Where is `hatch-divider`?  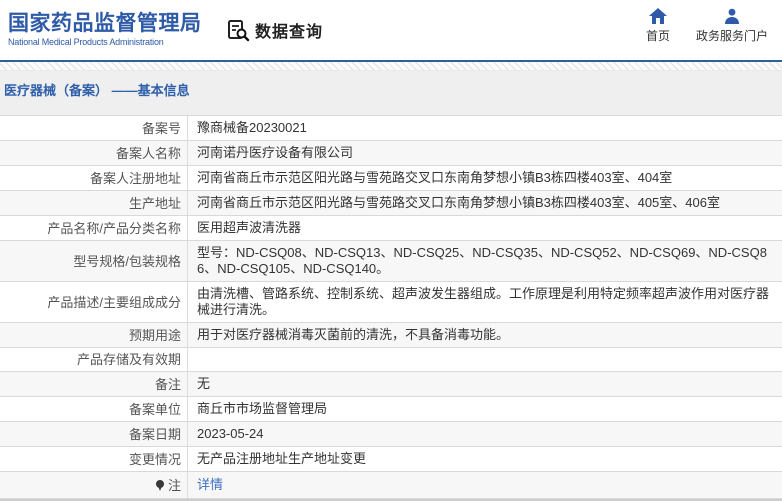
hatch-divider is located at coordinates (391, 66).